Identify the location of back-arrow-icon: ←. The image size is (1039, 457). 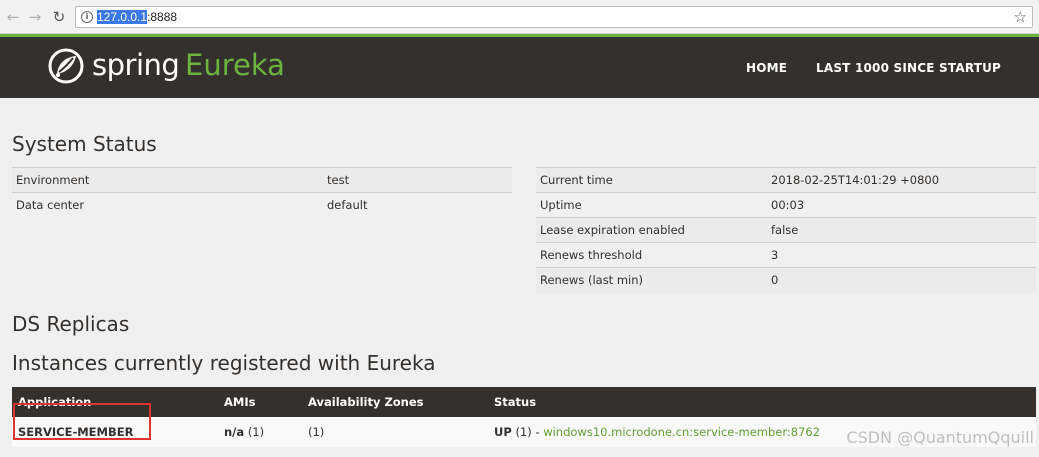
(13, 17).